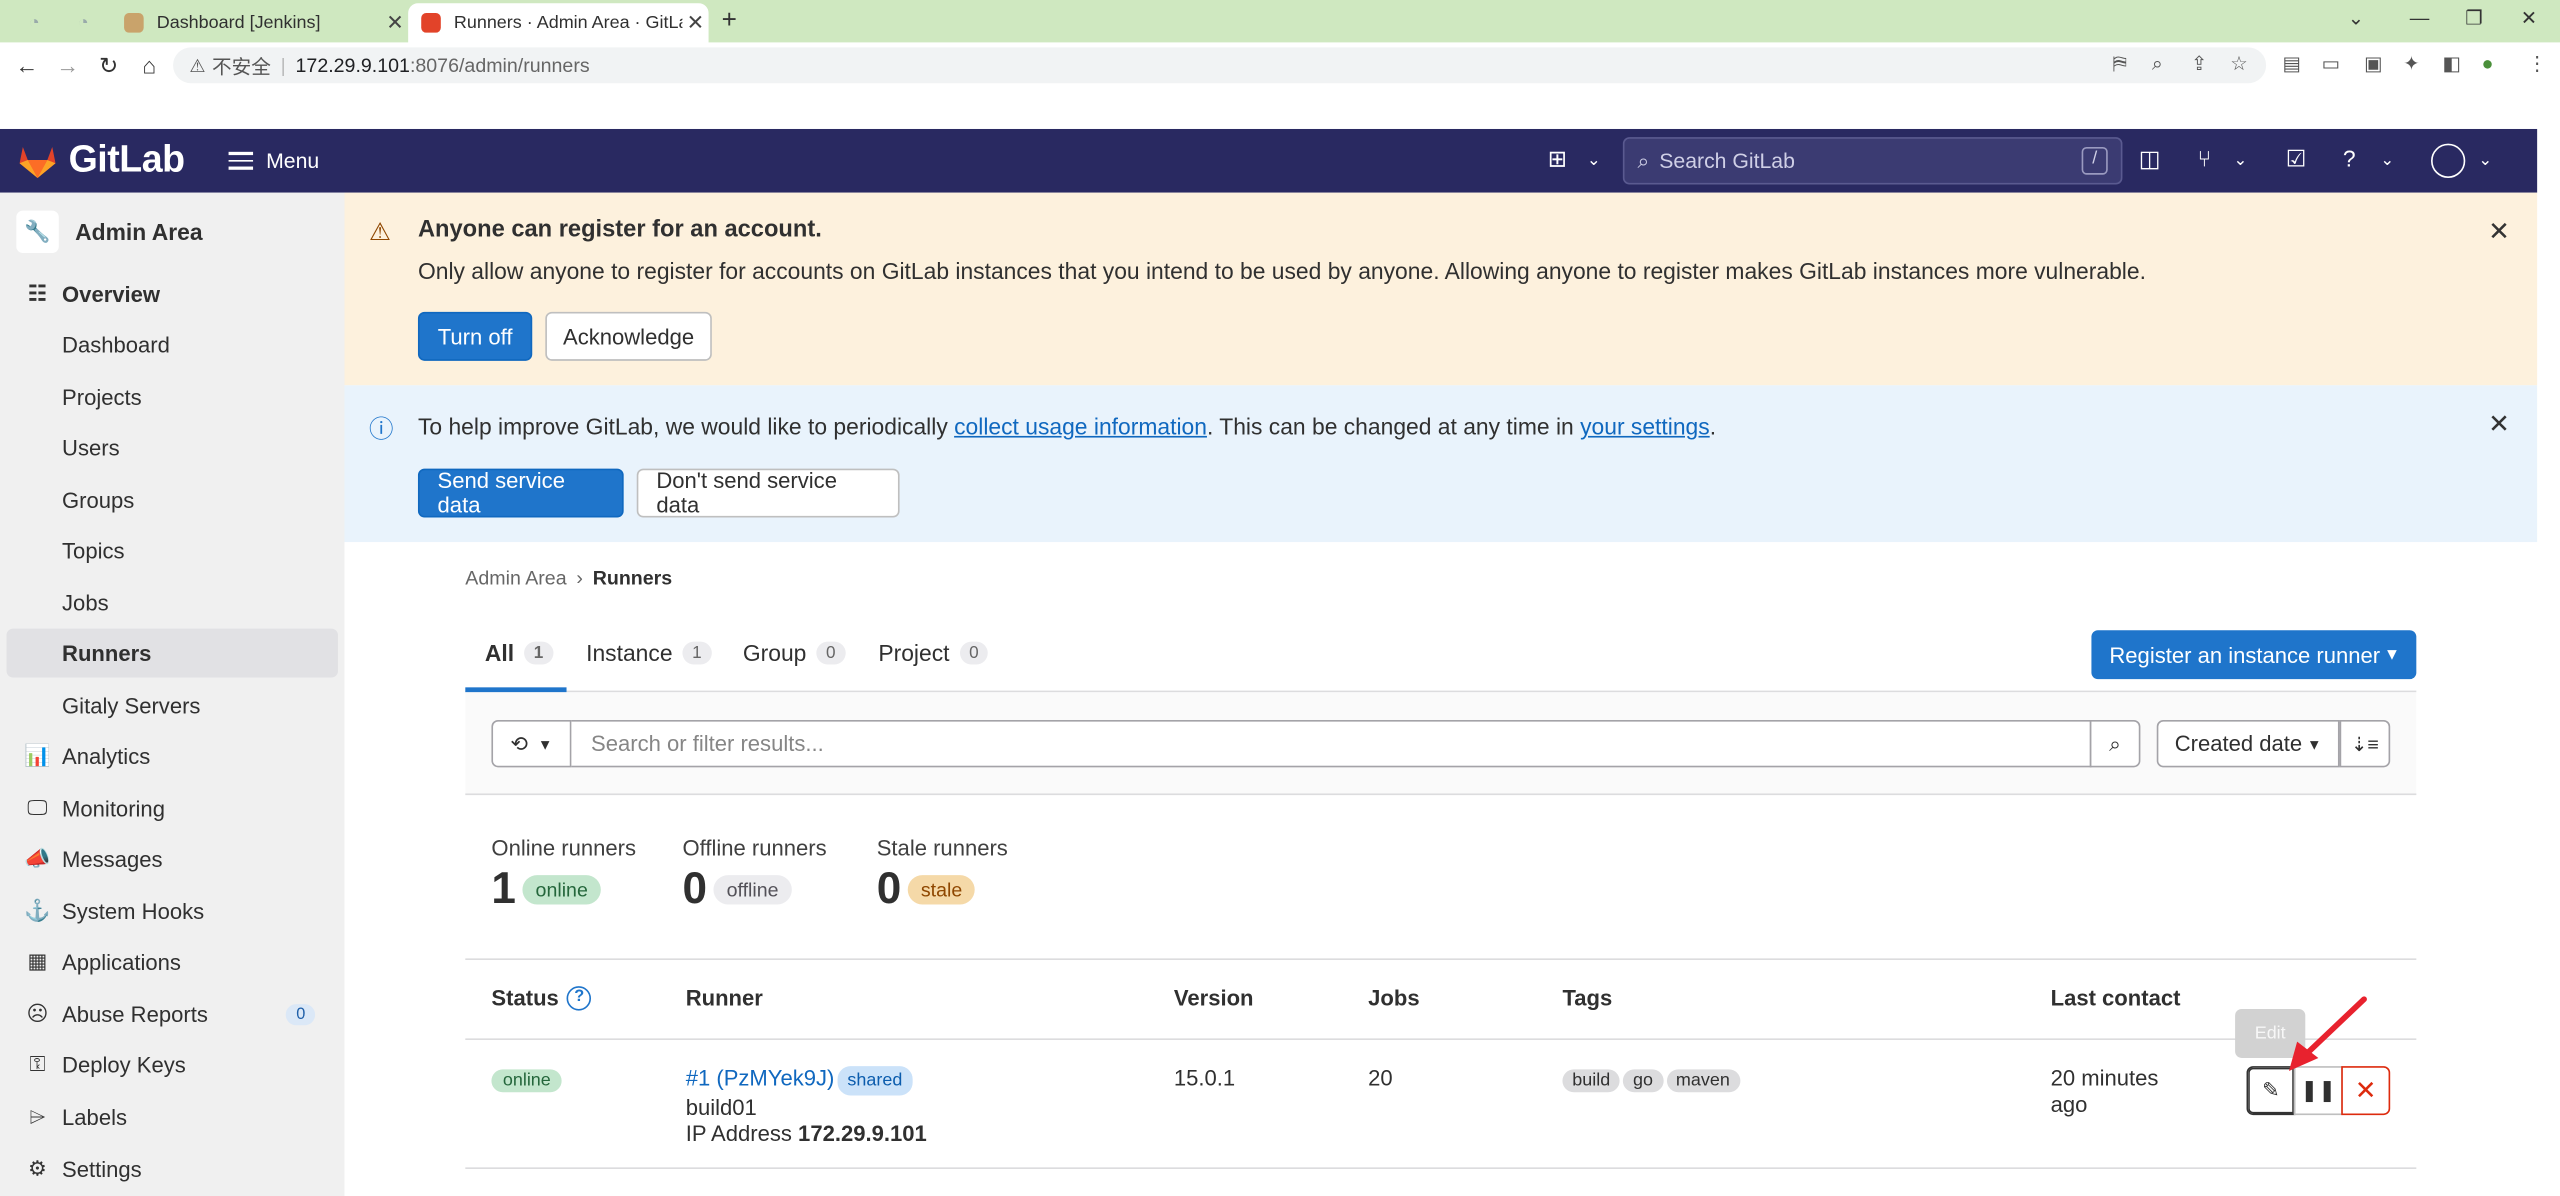  What do you see at coordinates (724, 998) in the screenshot?
I see `column-header-runner: Runner` at bounding box center [724, 998].